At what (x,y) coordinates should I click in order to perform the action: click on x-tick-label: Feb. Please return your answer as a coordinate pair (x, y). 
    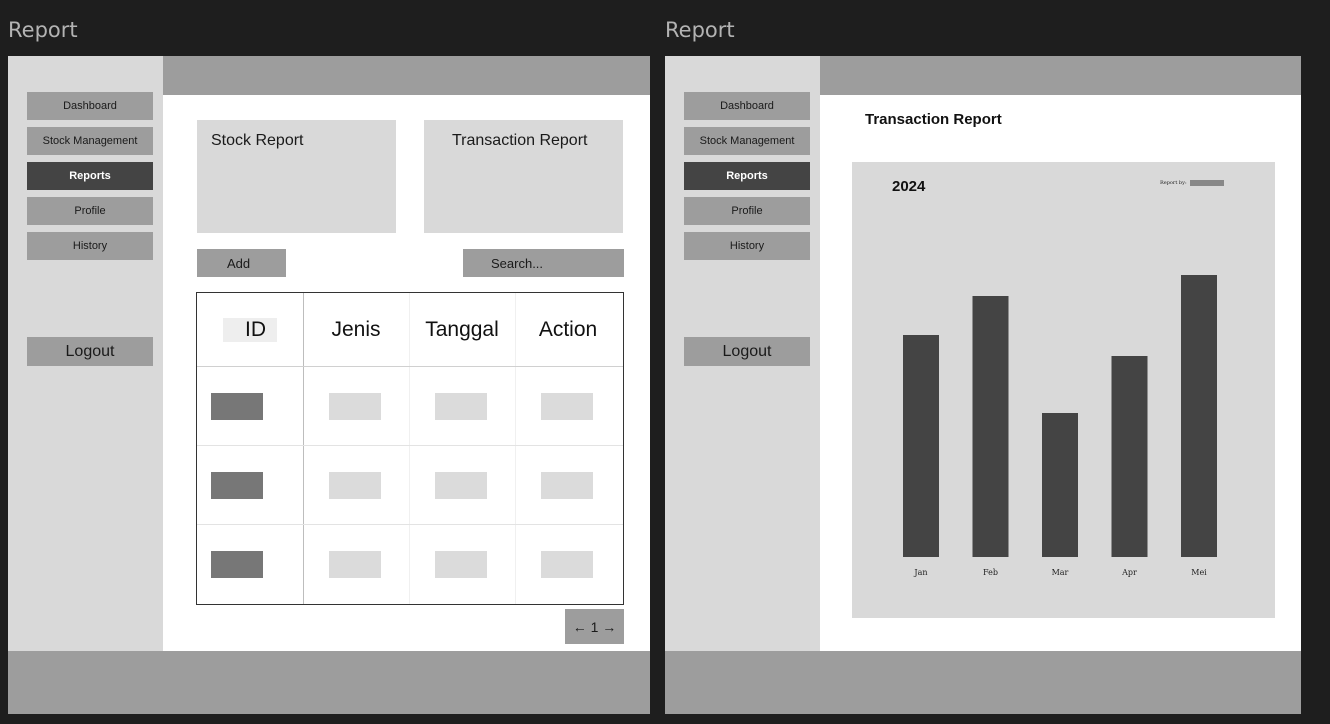
    Looking at the image, I should click on (990, 572).